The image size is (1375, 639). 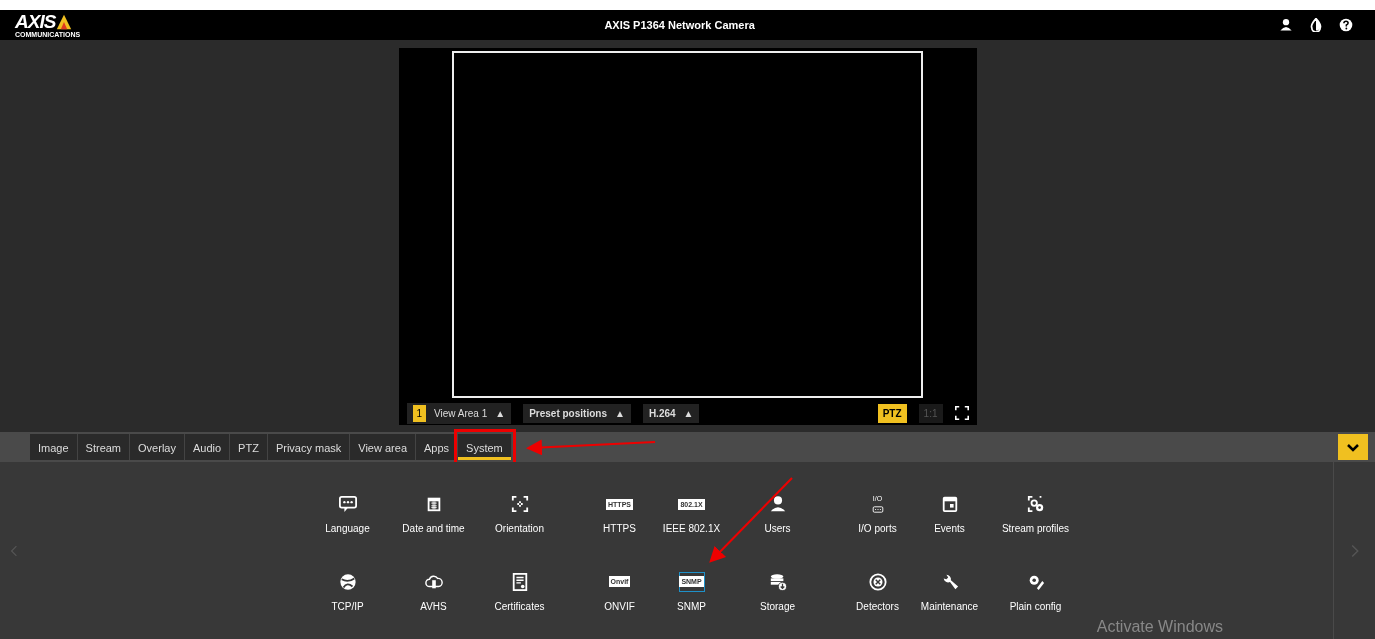 What do you see at coordinates (459, 413) in the screenshot?
I see `view-area-dropdown: 1 View Area 1 ▲` at bounding box center [459, 413].